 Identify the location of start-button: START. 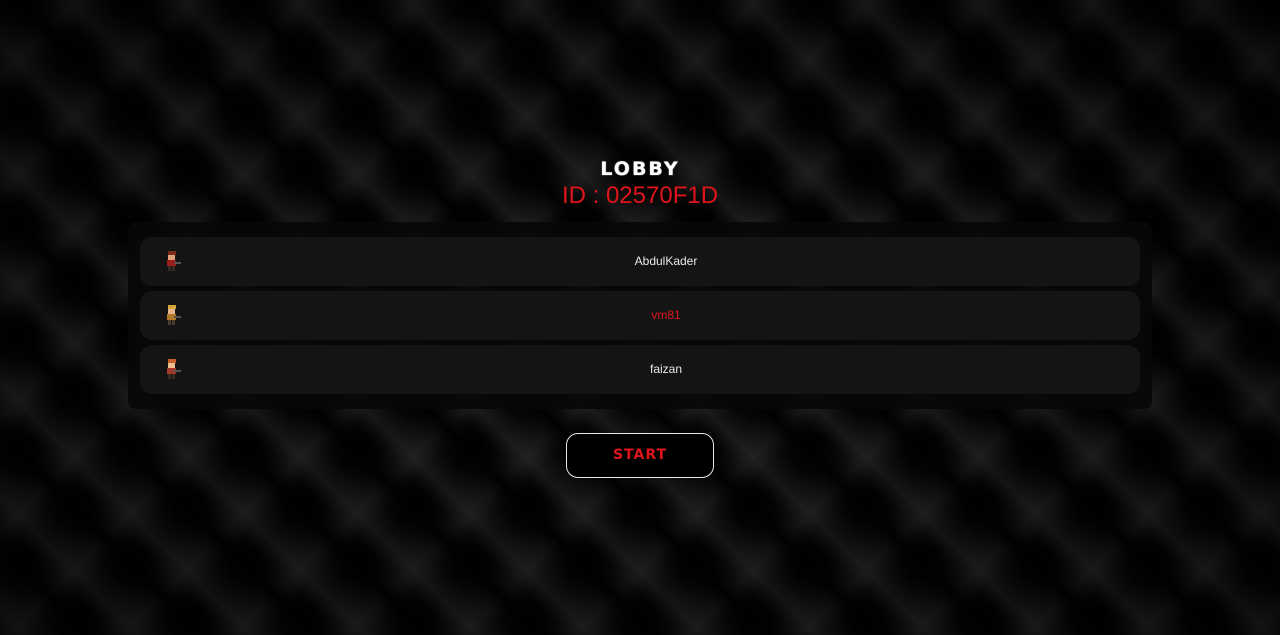
(640, 455).